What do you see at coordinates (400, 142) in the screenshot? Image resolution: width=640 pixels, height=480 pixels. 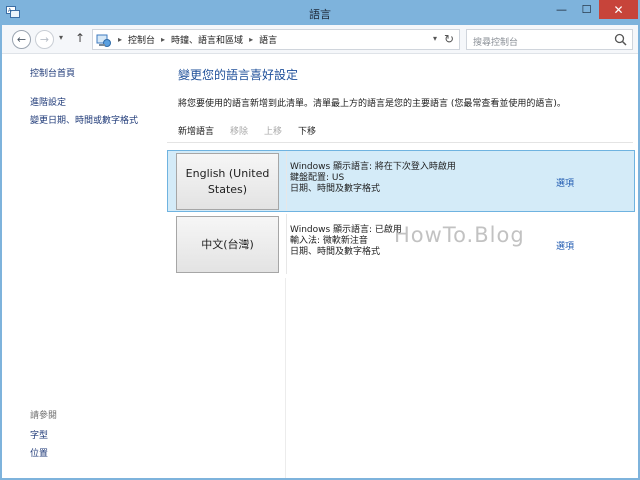 I see `toolbar-divider` at bounding box center [400, 142].